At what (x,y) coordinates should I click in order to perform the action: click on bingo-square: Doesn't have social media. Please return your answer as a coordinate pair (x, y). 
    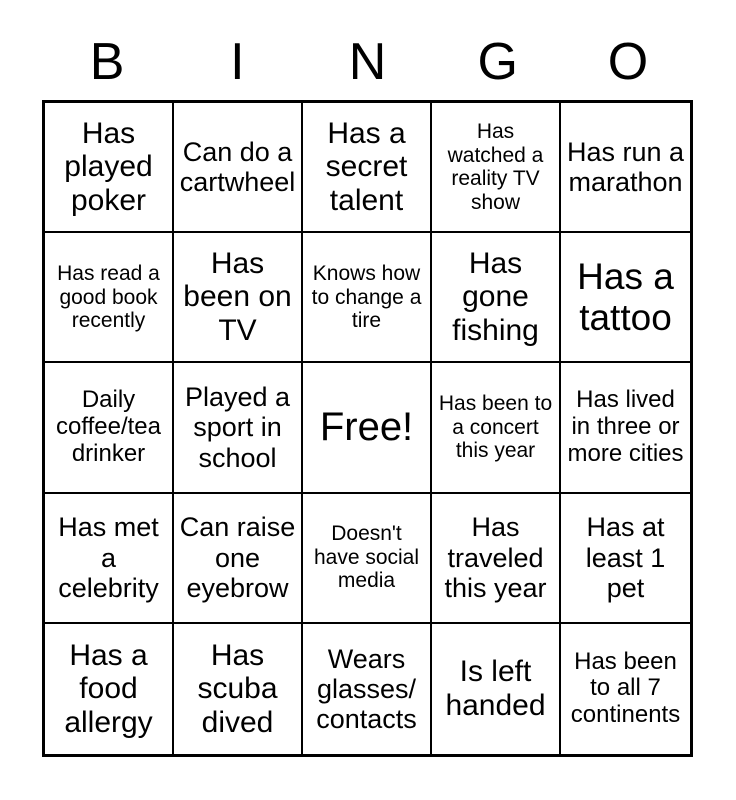
    Looking at the image, I should click on (367, 558).